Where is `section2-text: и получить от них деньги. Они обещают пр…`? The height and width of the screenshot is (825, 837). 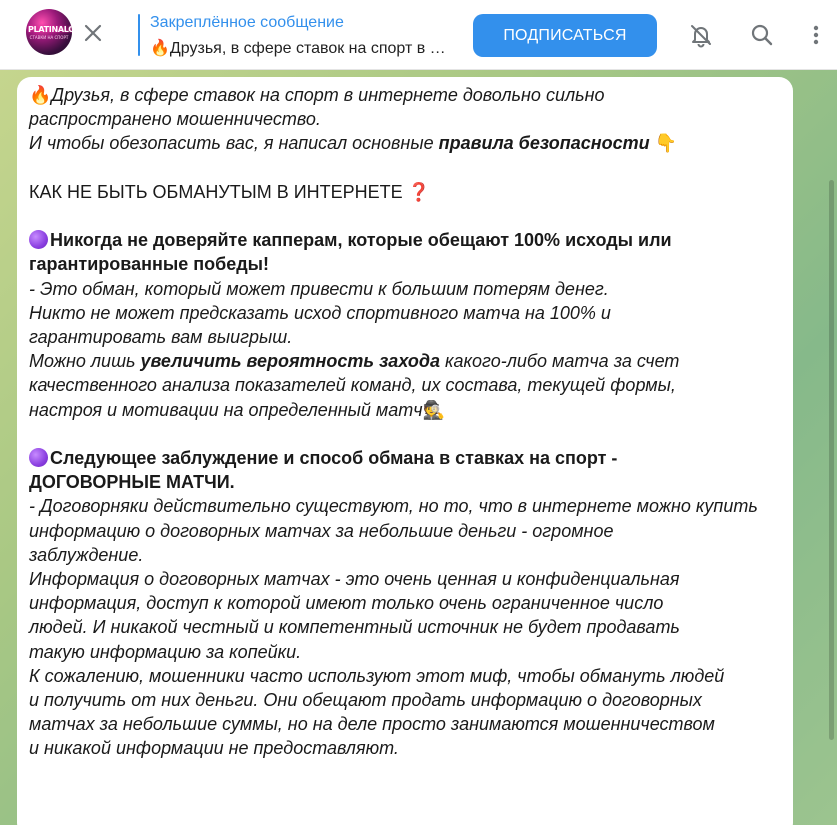 section2-text: и получить от них деньги. Они обещают пр… is located at coordinates (365, 700).